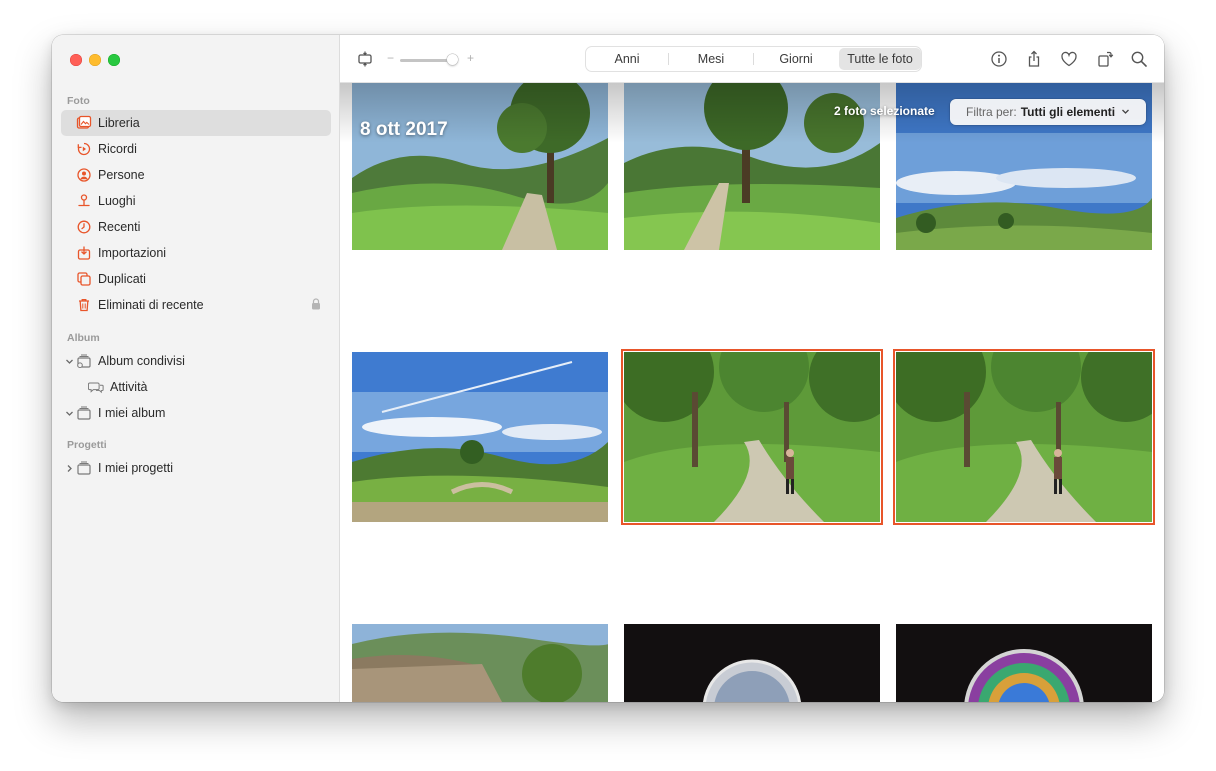  I want to click on filter-dropdown-button: Filtra per: Tutti gli elementi, so click(1048, 112).